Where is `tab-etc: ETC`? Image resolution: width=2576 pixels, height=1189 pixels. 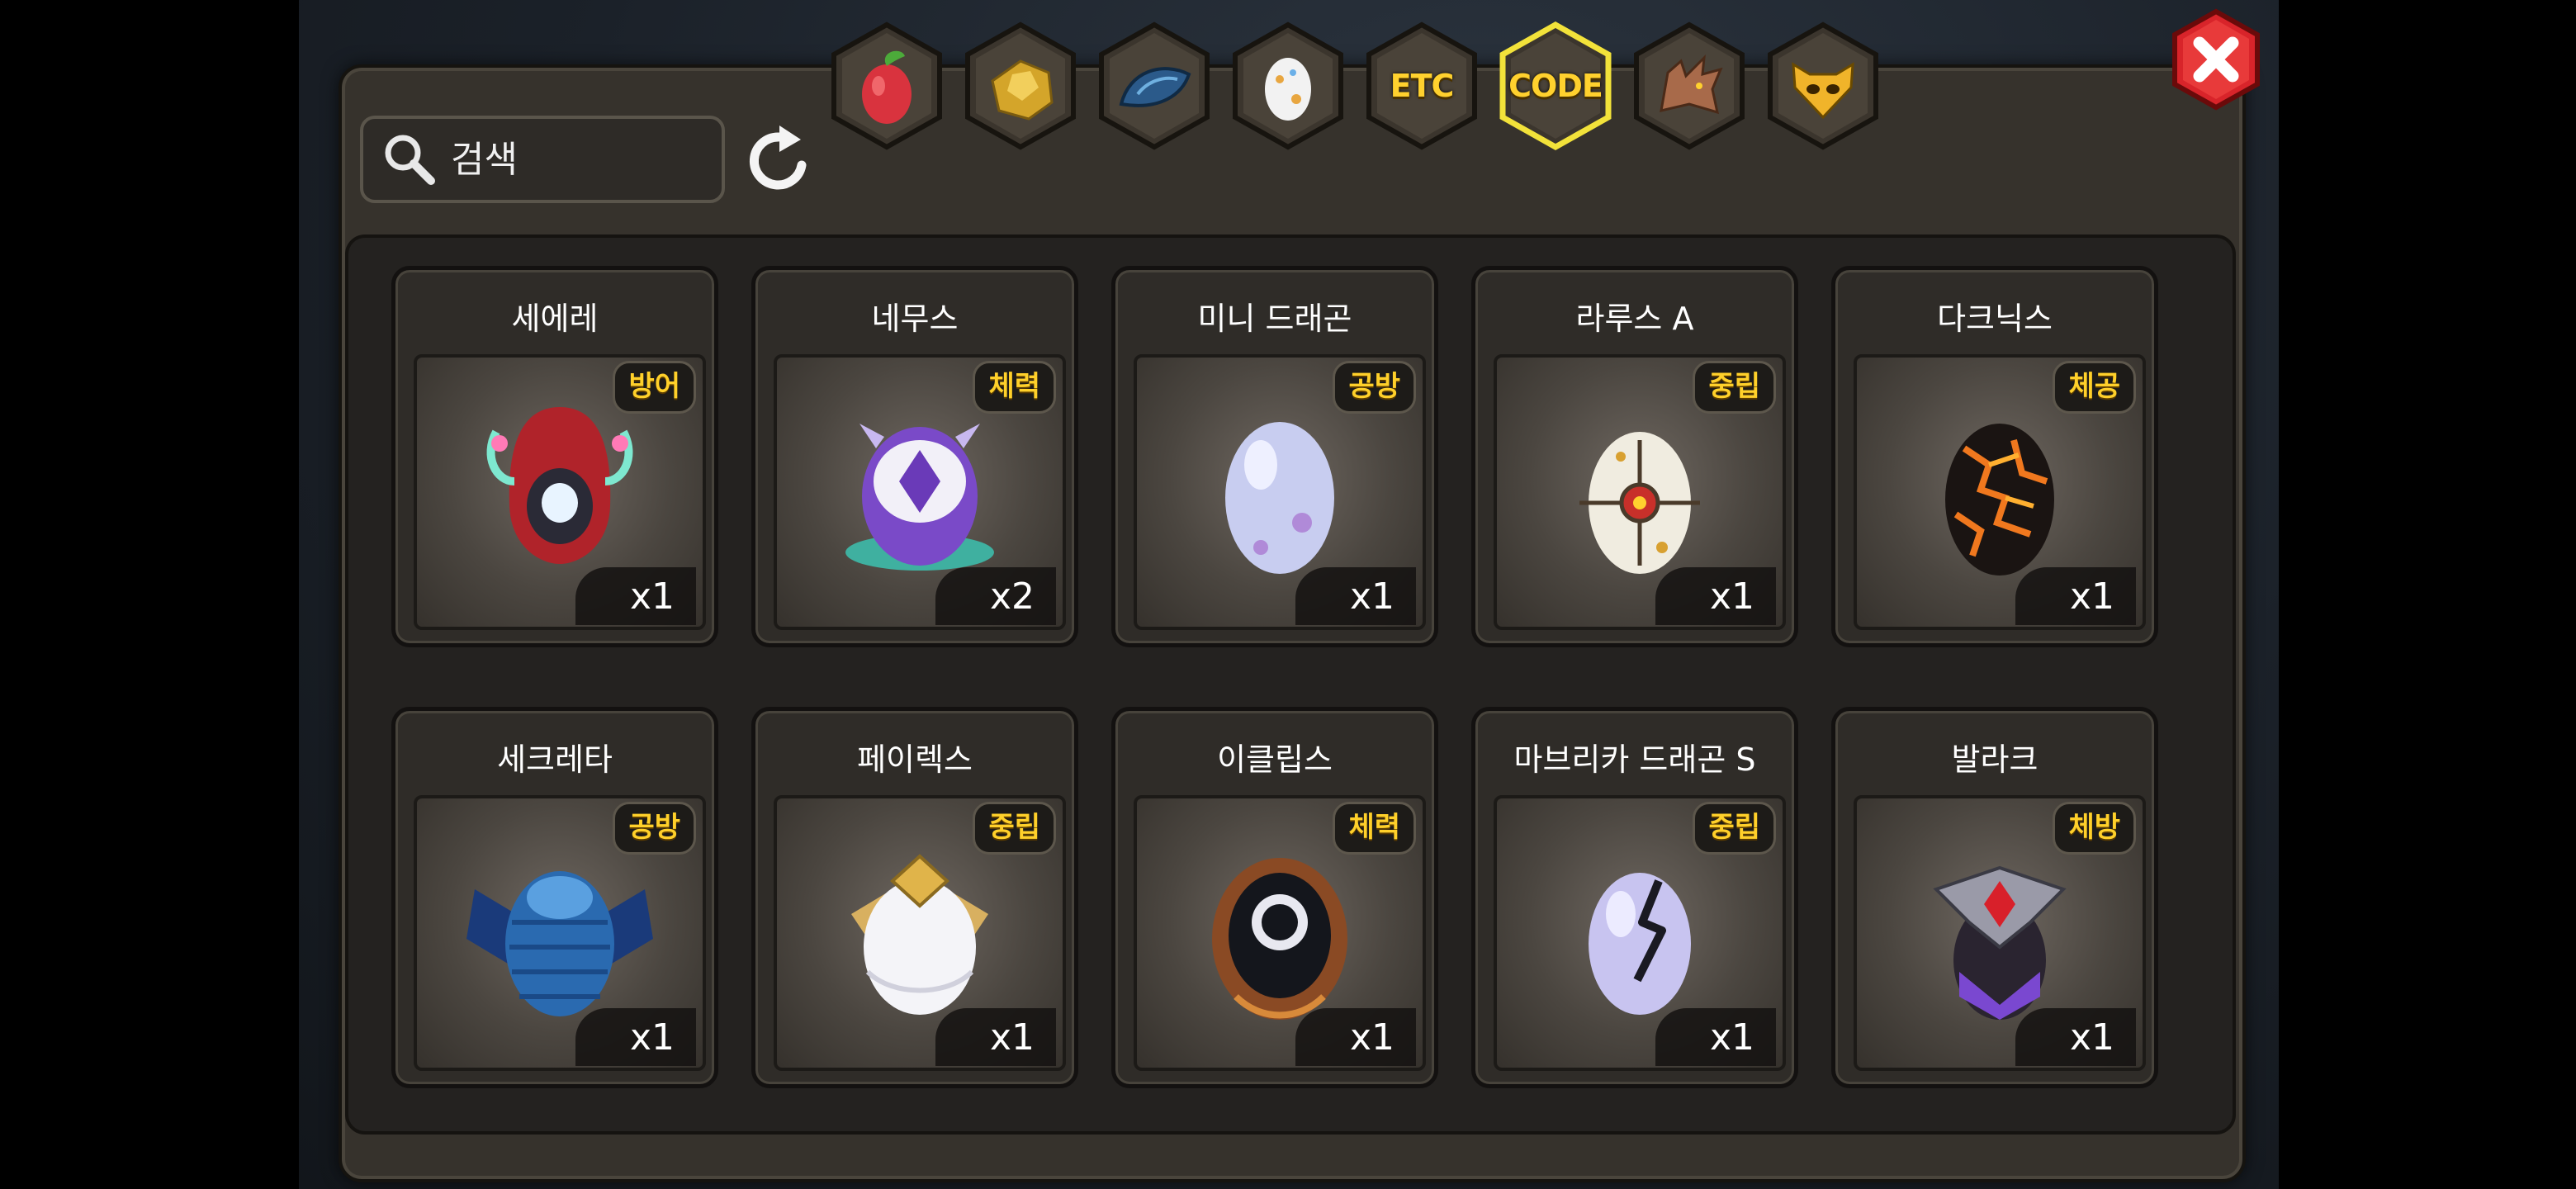
tab-etc: ETC is located at coordinates (1422, 85).